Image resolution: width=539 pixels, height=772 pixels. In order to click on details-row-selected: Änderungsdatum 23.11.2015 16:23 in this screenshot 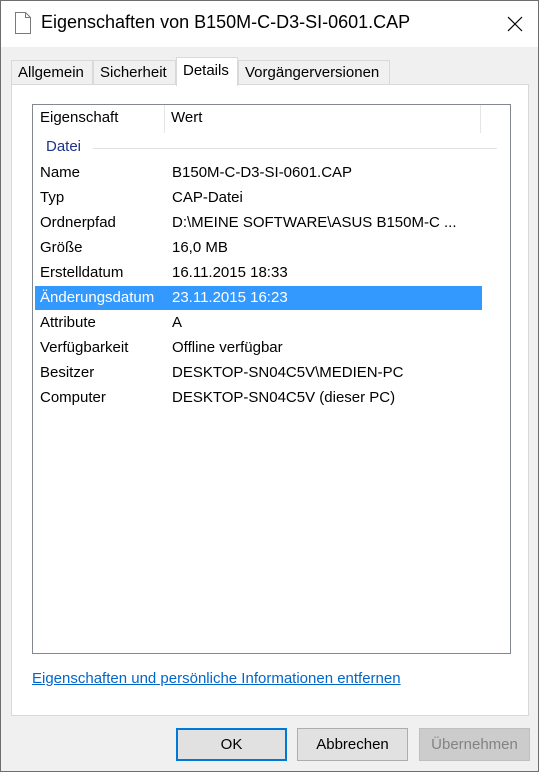, I will do `click(258, 298)`.